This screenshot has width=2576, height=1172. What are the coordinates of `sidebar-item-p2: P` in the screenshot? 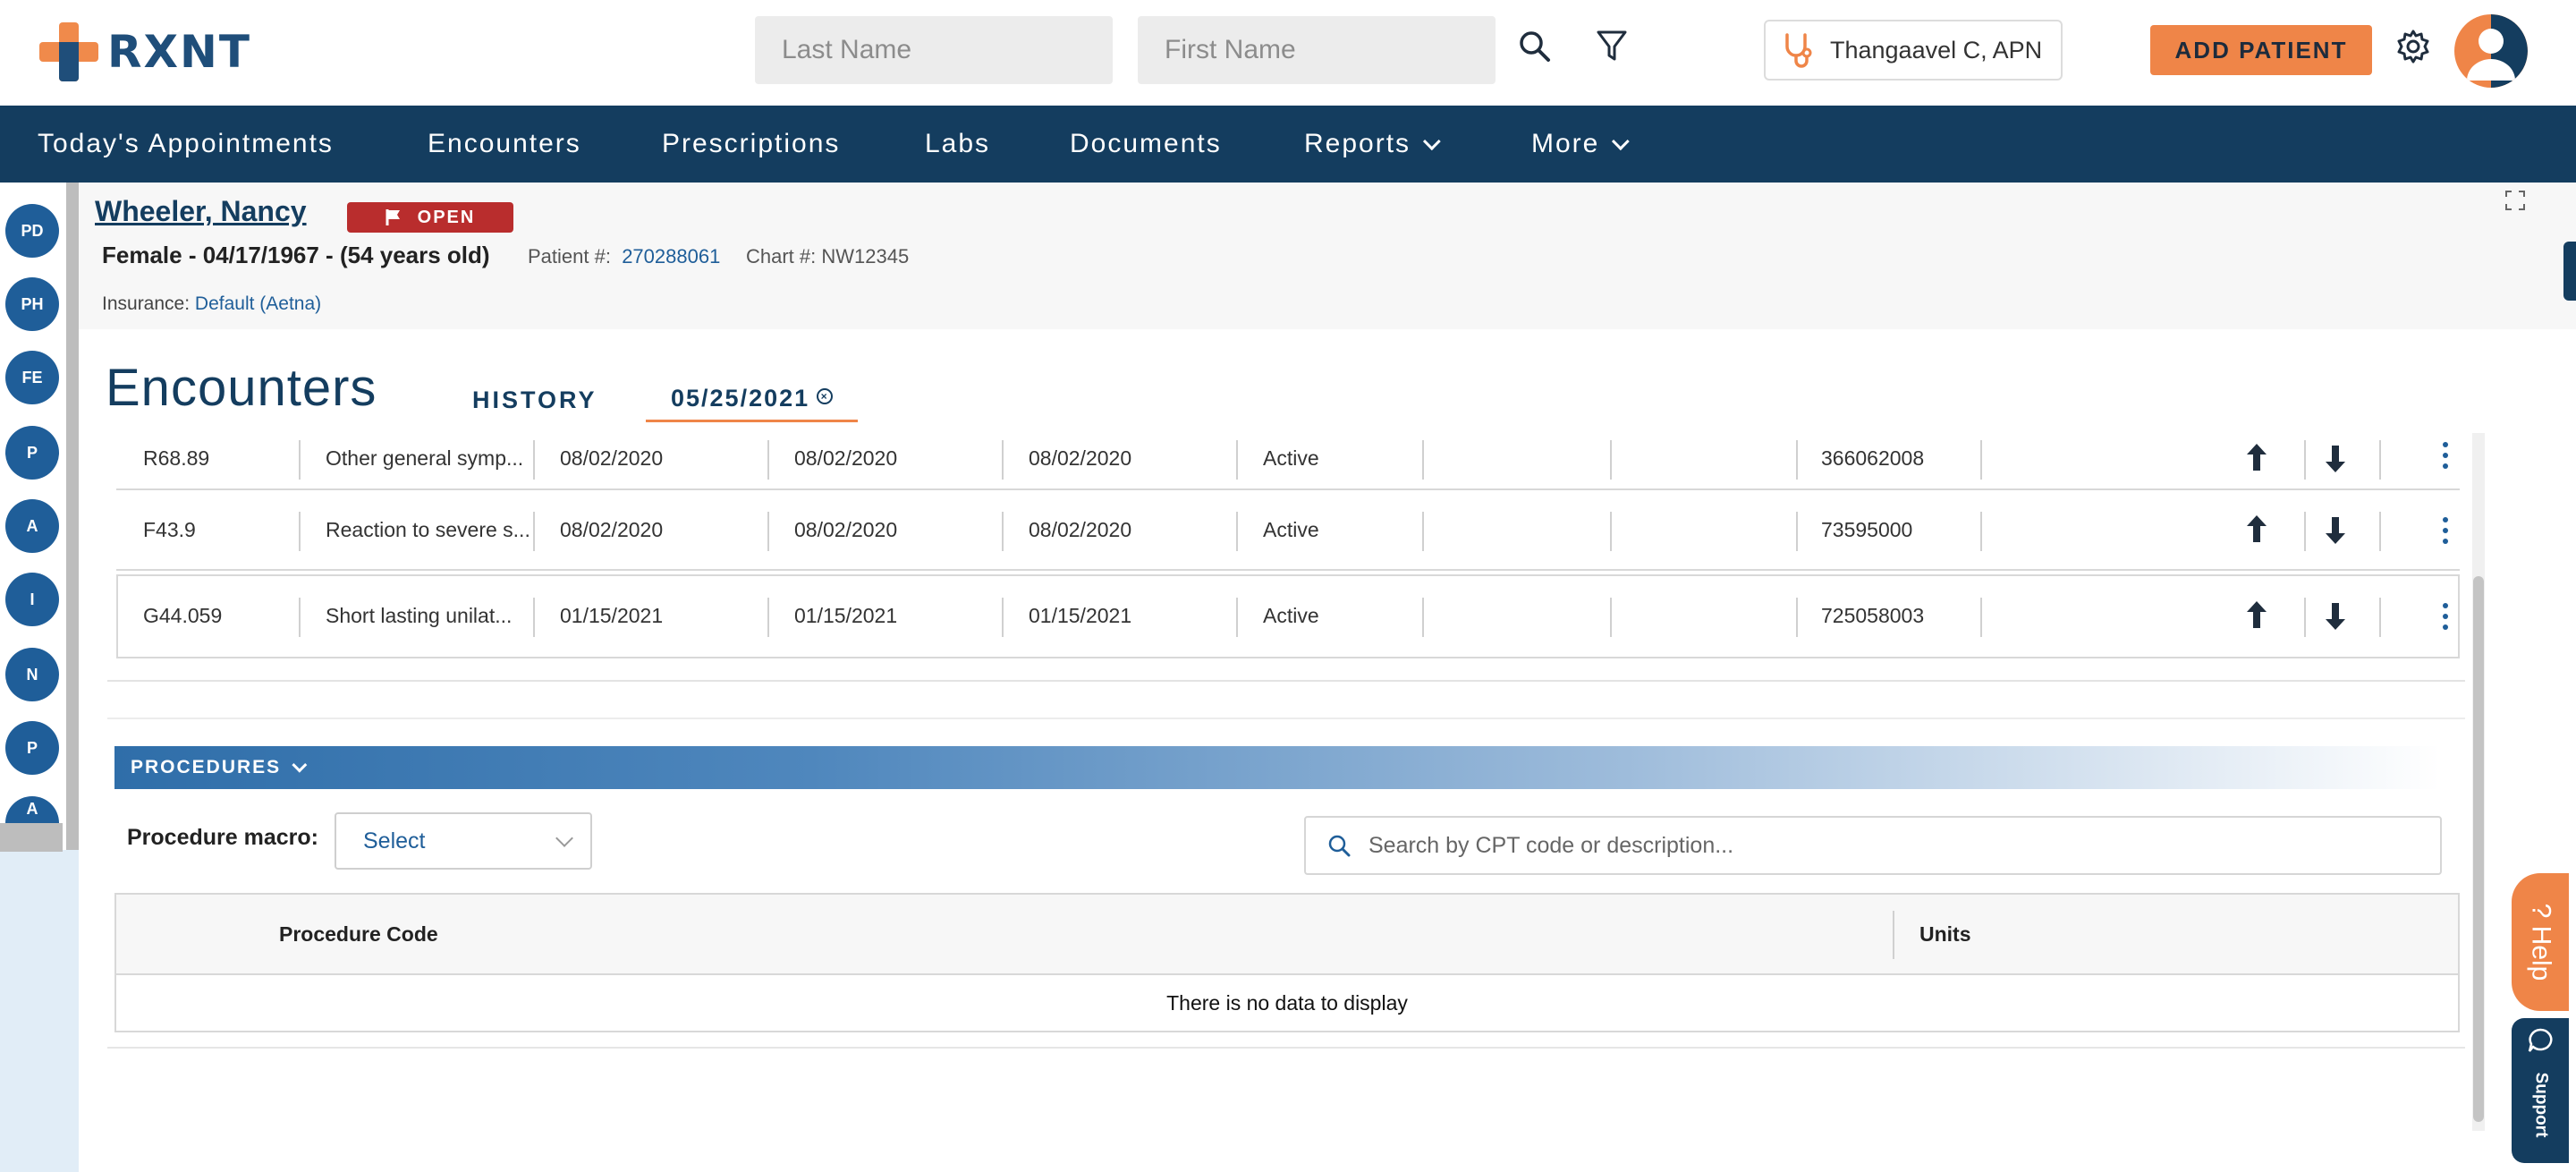 It's located at (32, 748).